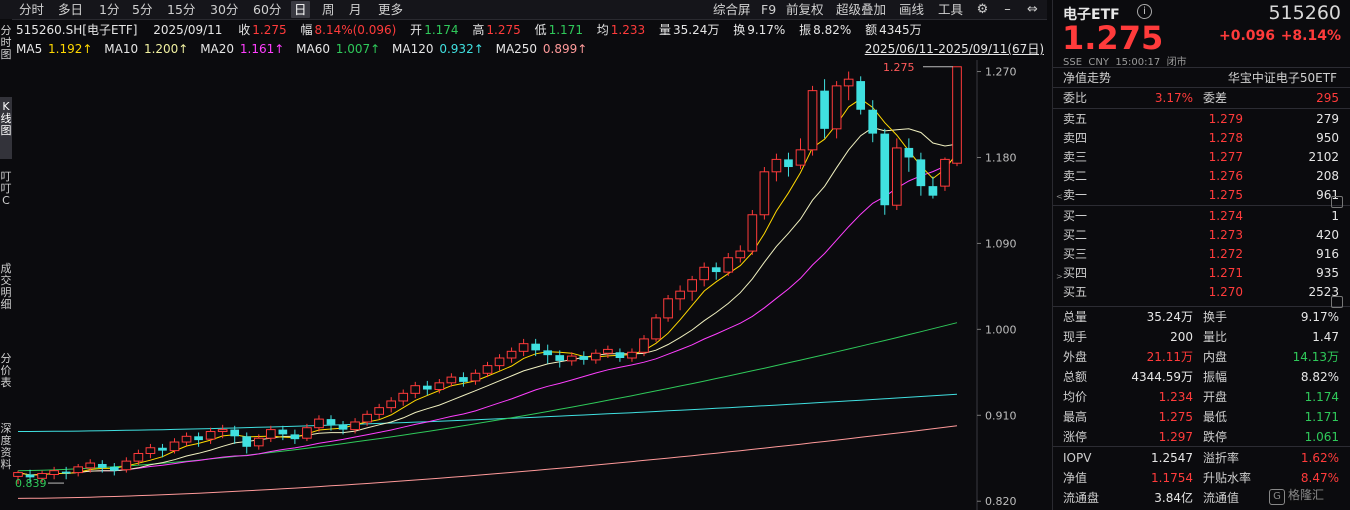 This screenshot has height=510, width=1350. Describe the element at coordinates (6, 379) in the screenshot. I see `sidebar-tab-price-table: 分价表` at that location.